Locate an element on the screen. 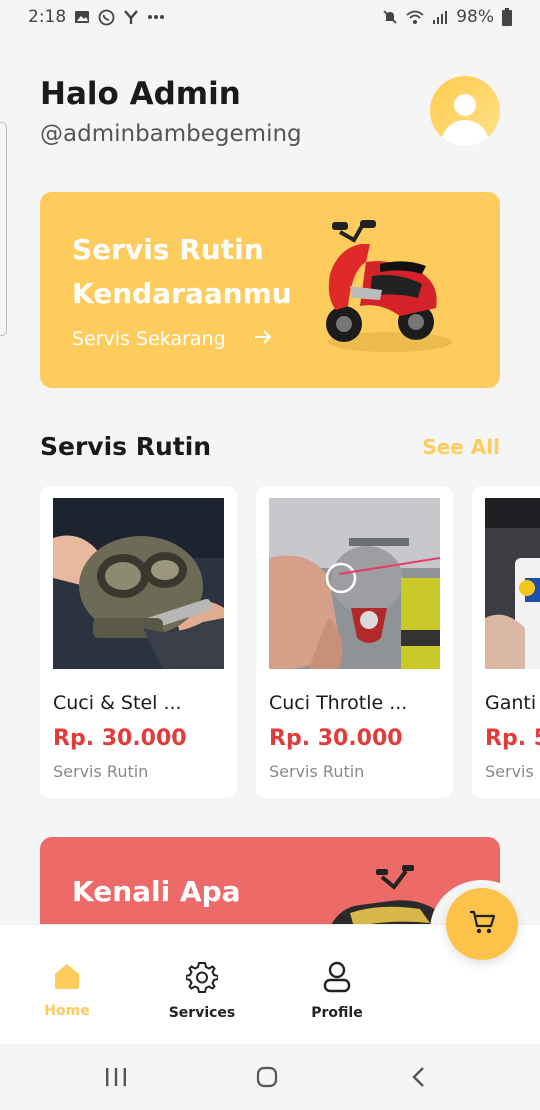  whatsapp-icon is located at coordinates (106, 17).